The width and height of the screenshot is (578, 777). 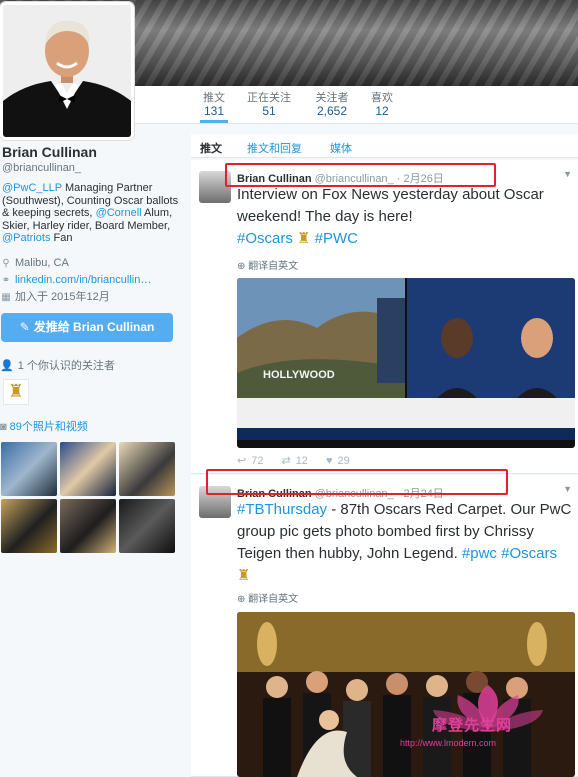 I want to click on tweet-to-button: ✎ 发推给 Brian Cullinan, so click(x=87, y=327).